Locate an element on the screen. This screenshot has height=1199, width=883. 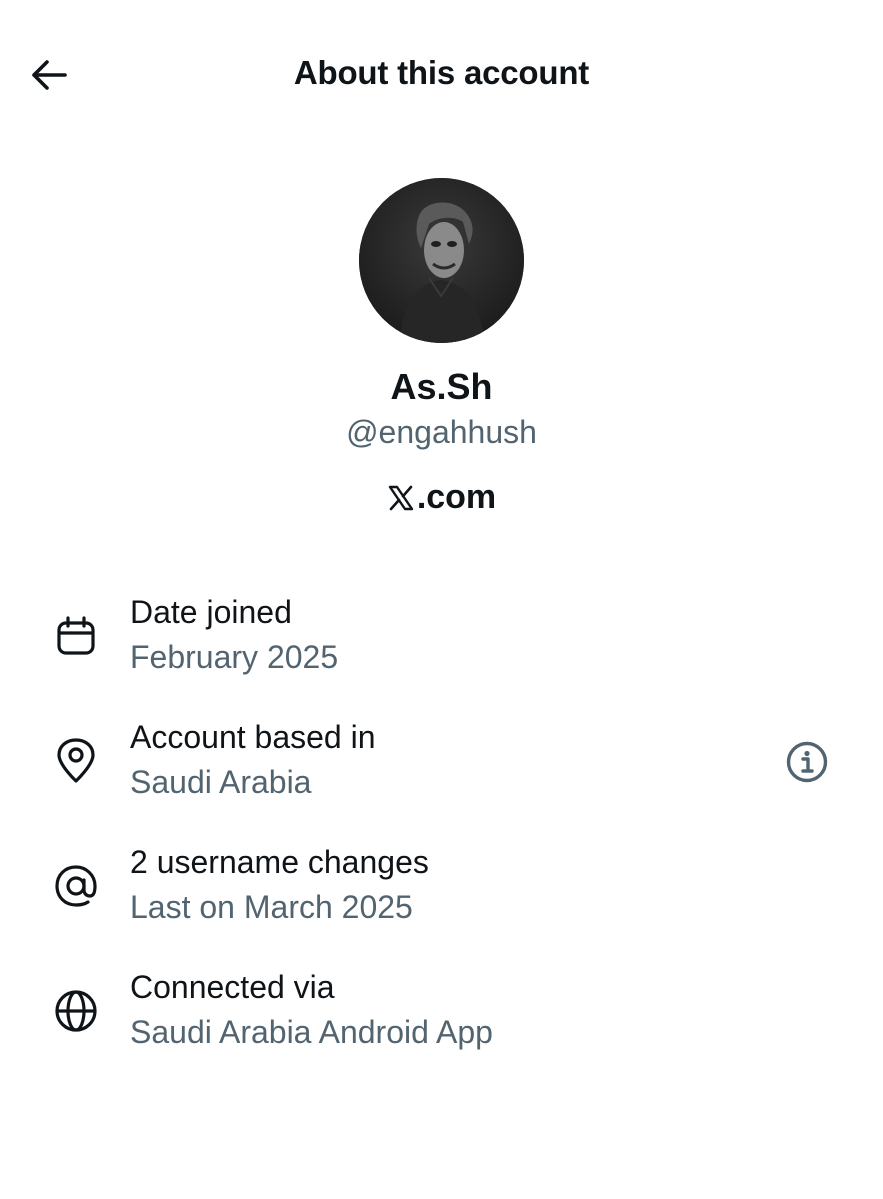
detail-value: February 2025 is located at coordinates (234, 657).